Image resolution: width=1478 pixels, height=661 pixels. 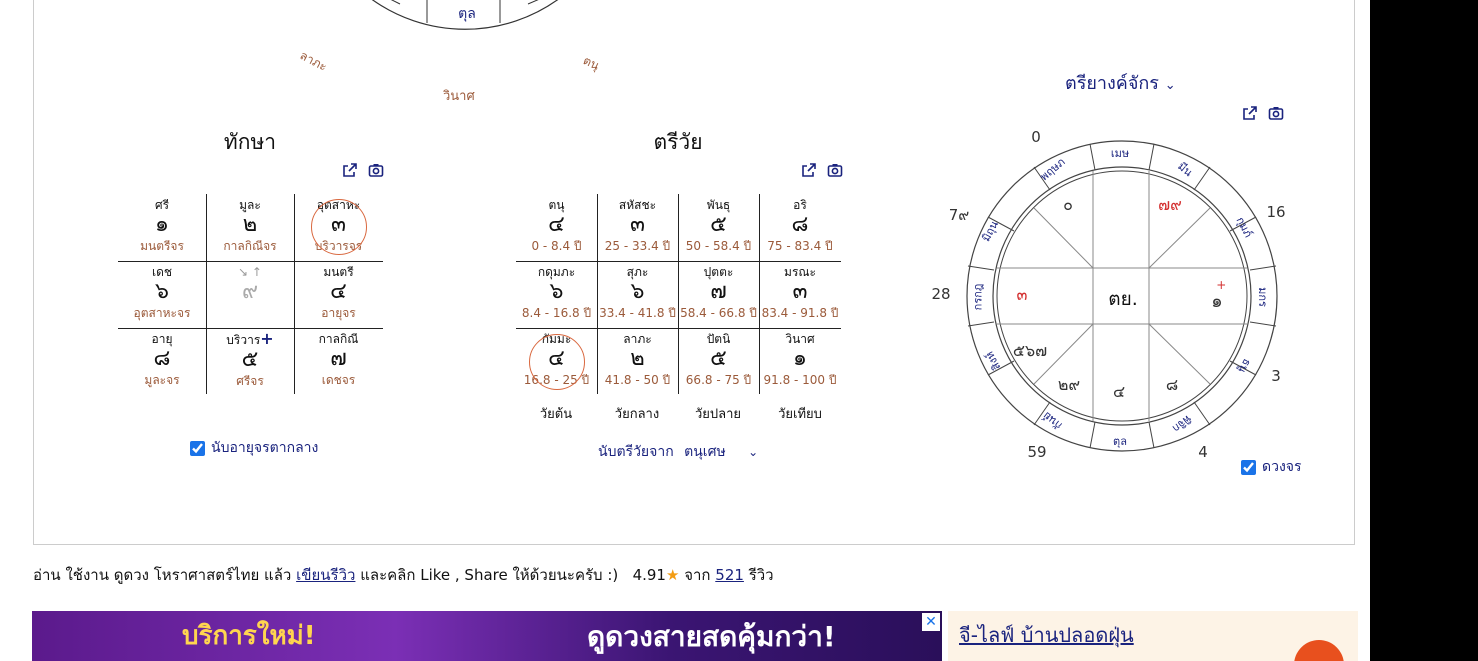 I want to click on thaksa-cell: มูละ๒กาลกิณีจร, so click(x=250, y=225).